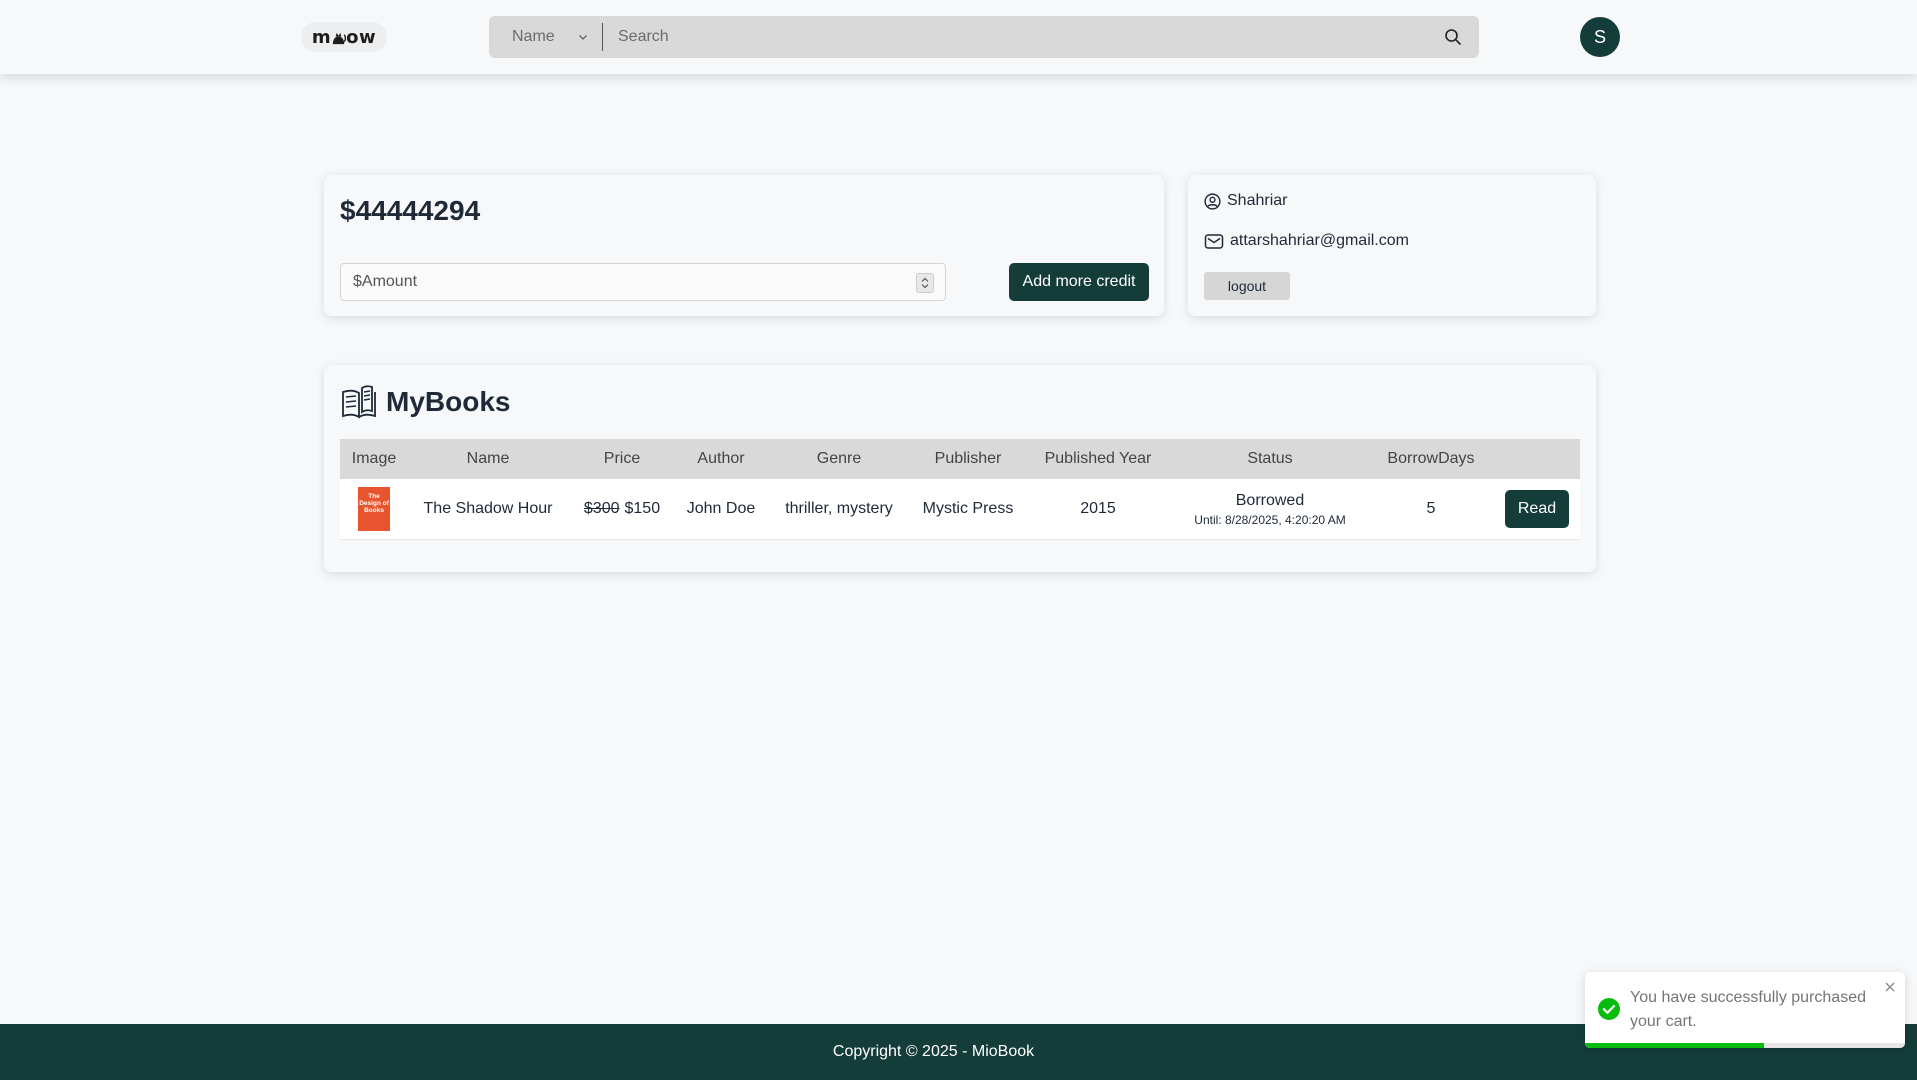 Image resolution: width=1917 pixels, height=1080 pixels. Describe the element at coordinates (839, 458) in the screenshot. I see `column-header-genre: Genre` at that location.